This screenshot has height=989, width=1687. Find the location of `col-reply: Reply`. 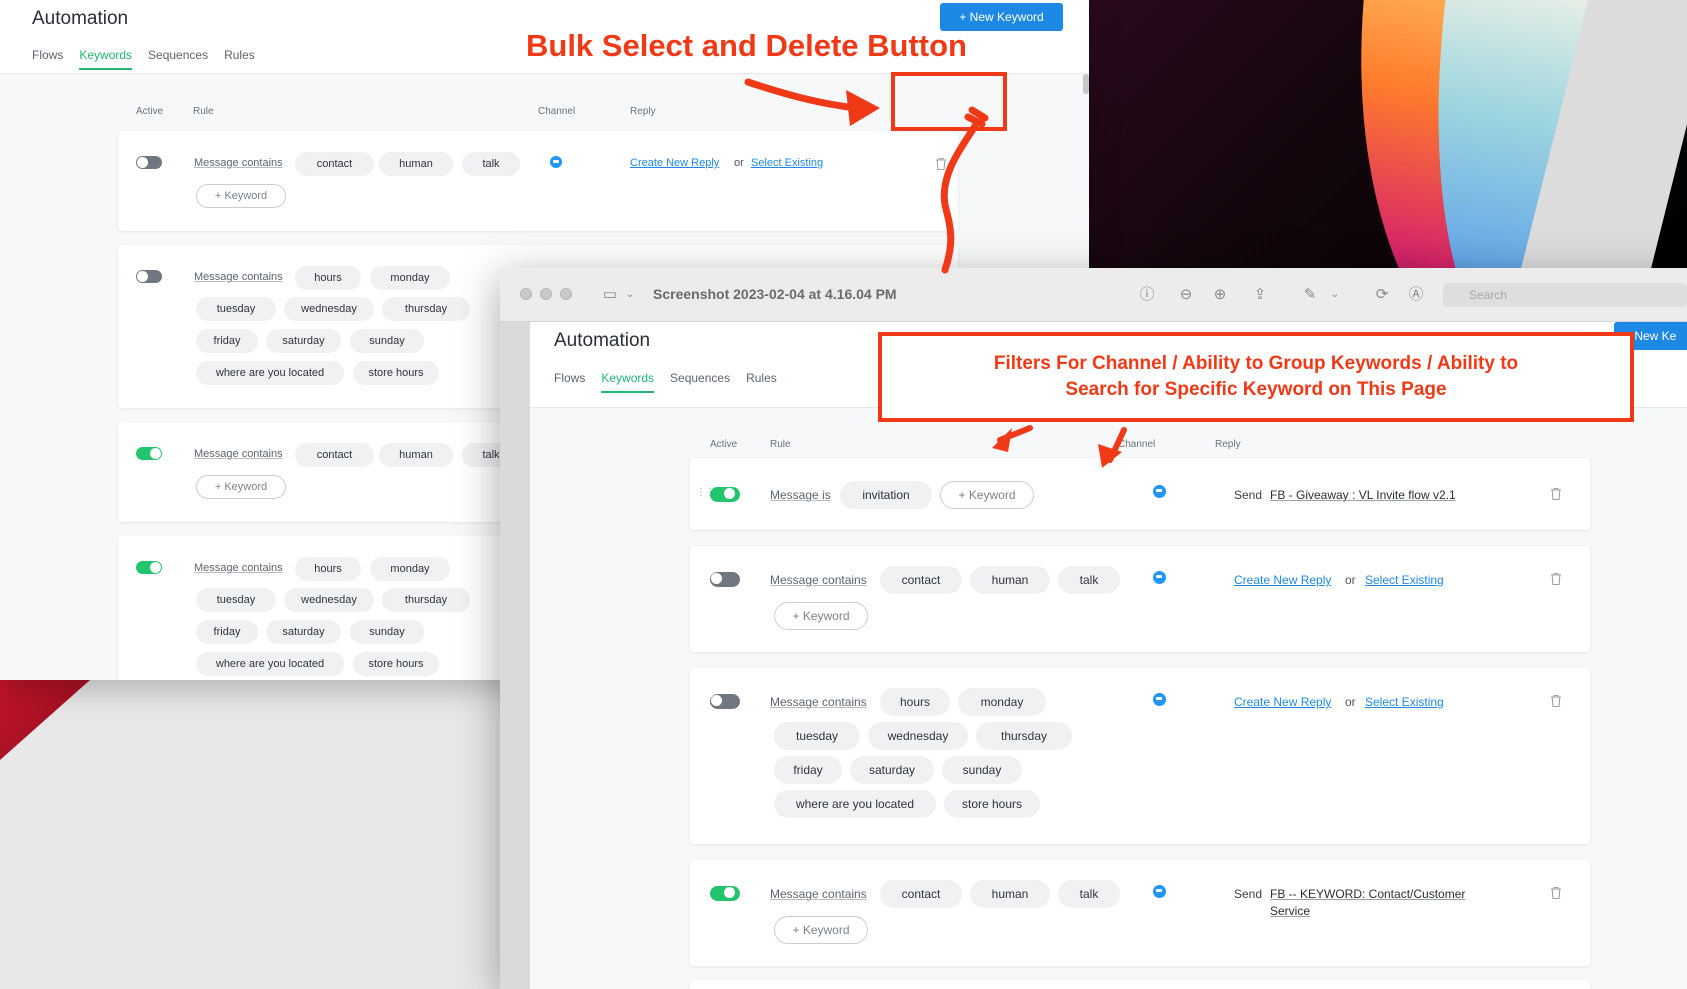

col-reply: Reply is located at coordinates (1228, 444).